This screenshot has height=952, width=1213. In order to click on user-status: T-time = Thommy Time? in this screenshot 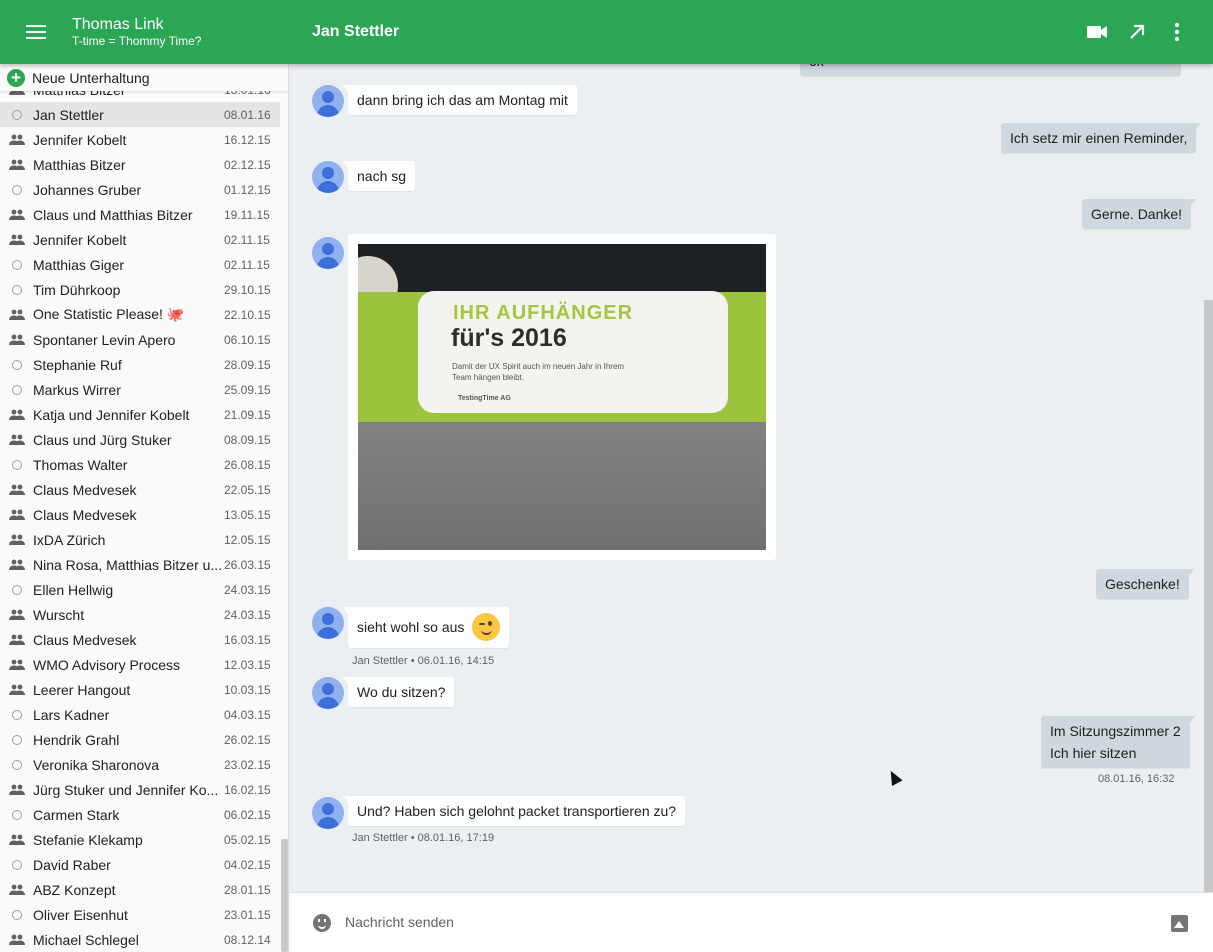, I will do `click(137, 41)`.